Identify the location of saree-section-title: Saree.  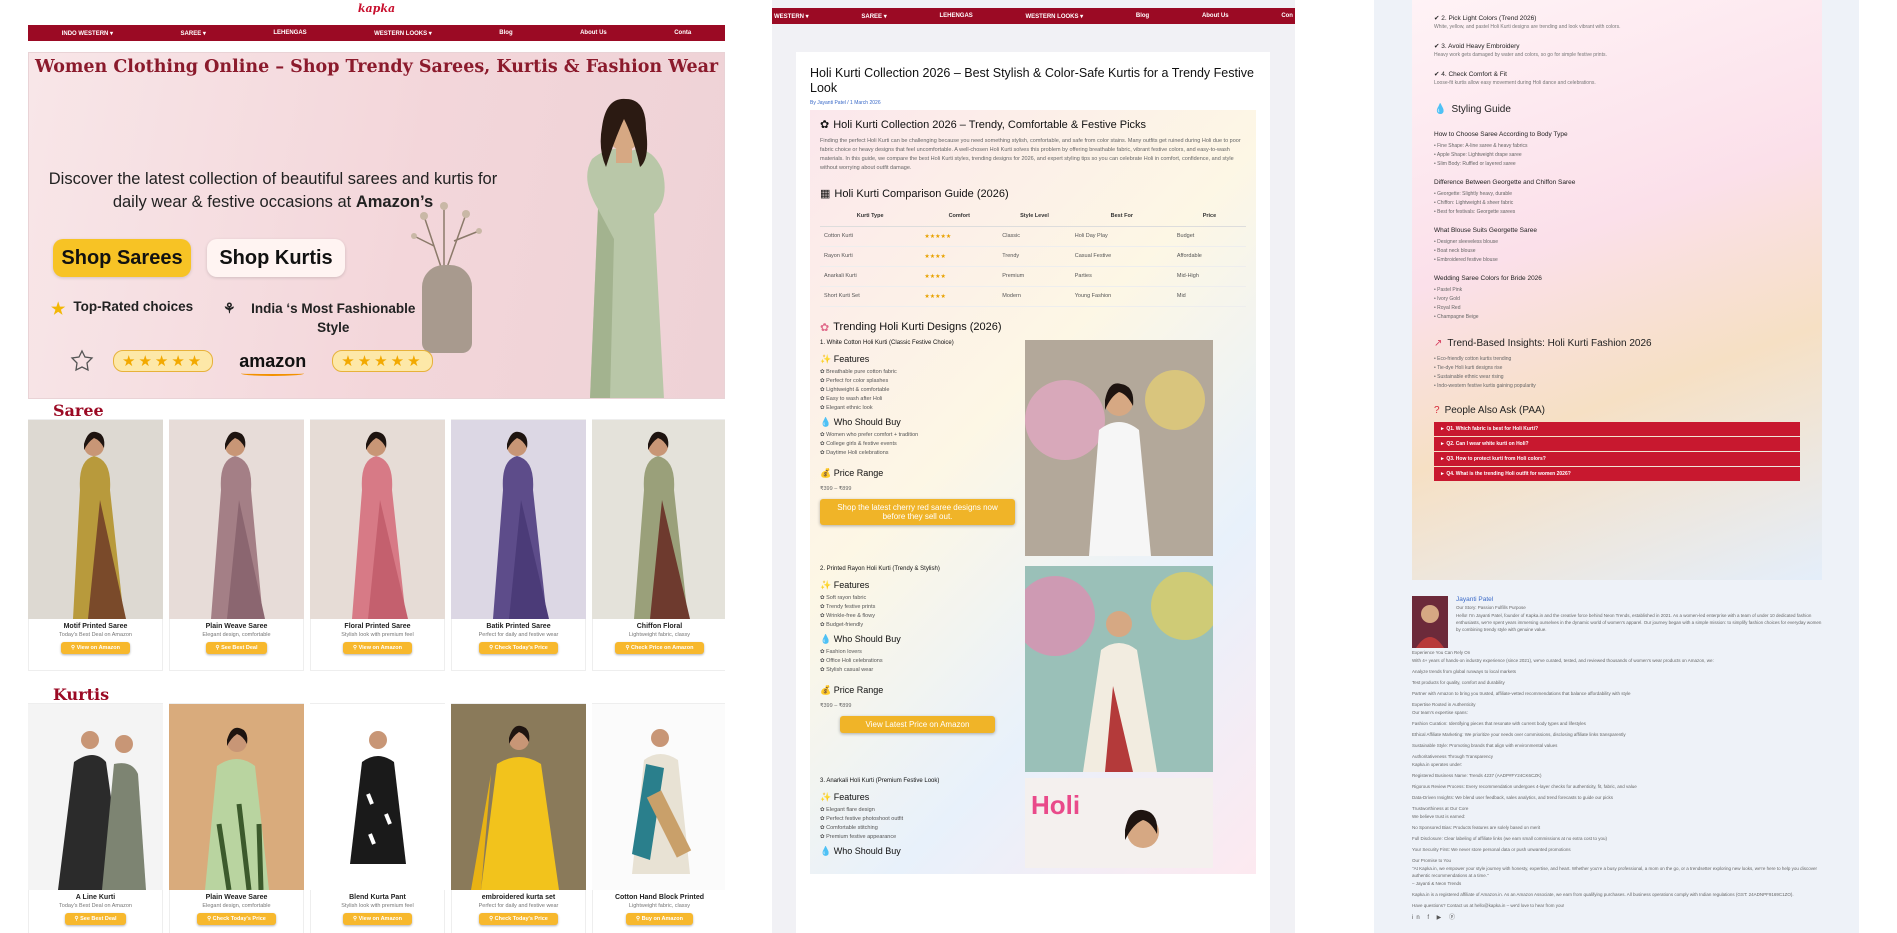
(78, 410).